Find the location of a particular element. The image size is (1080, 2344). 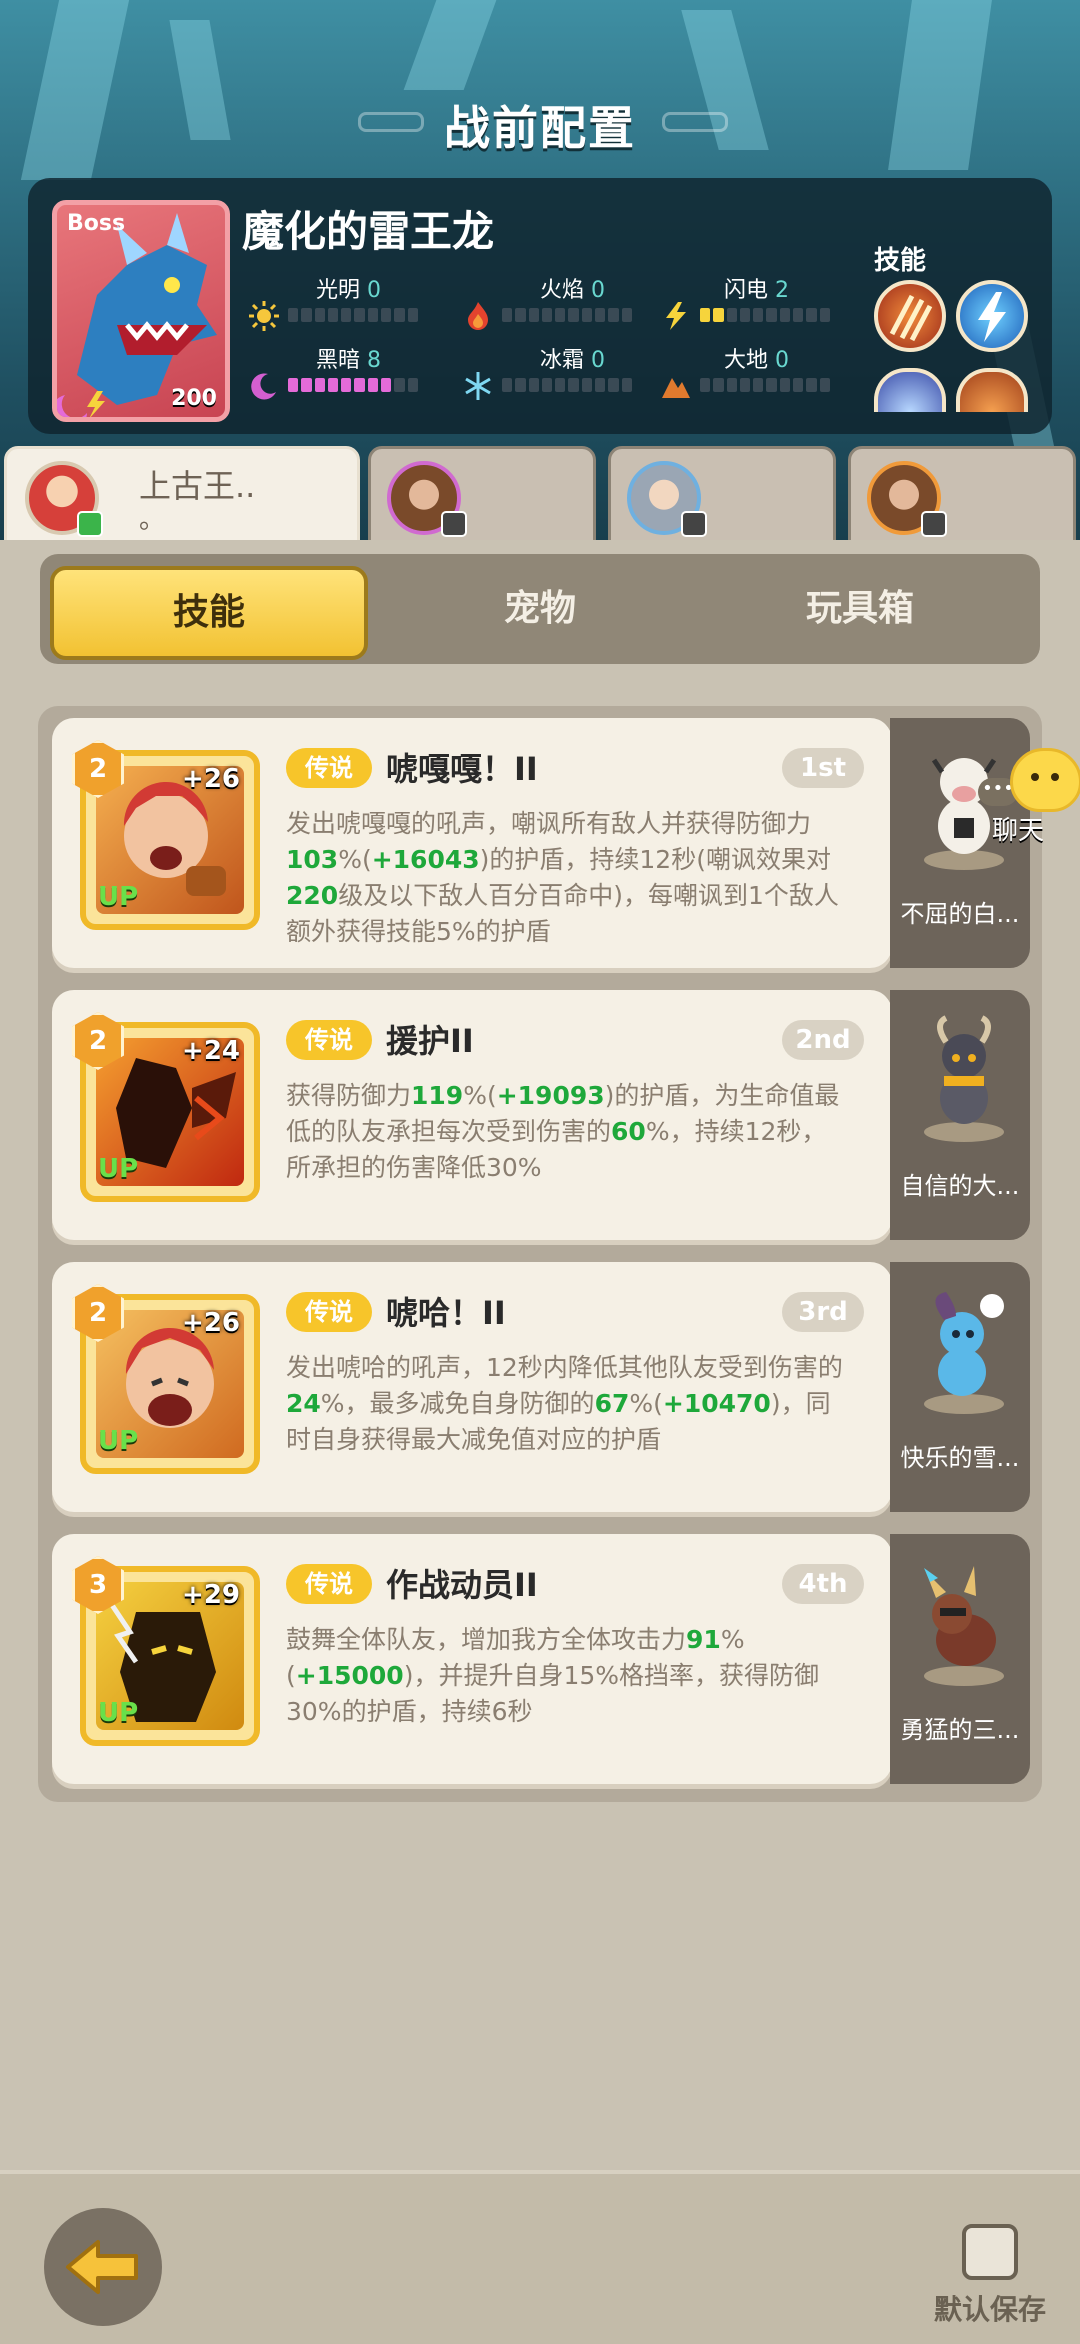

highlight-value: 67 is located at coordinates (612, 1403).